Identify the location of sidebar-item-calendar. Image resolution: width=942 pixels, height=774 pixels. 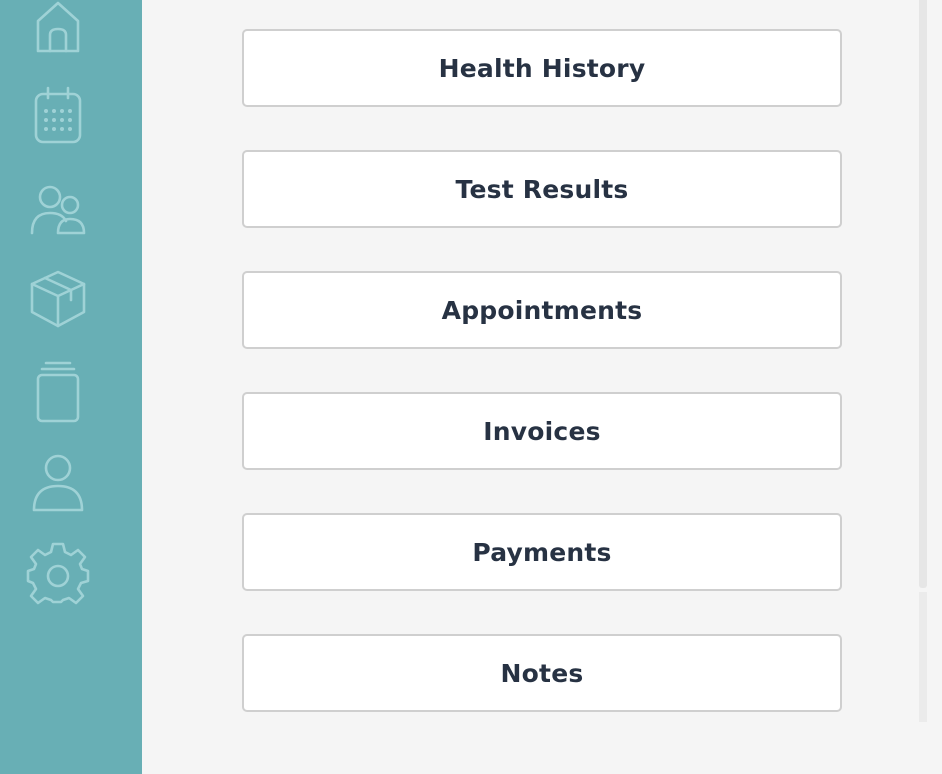
(58, 116).